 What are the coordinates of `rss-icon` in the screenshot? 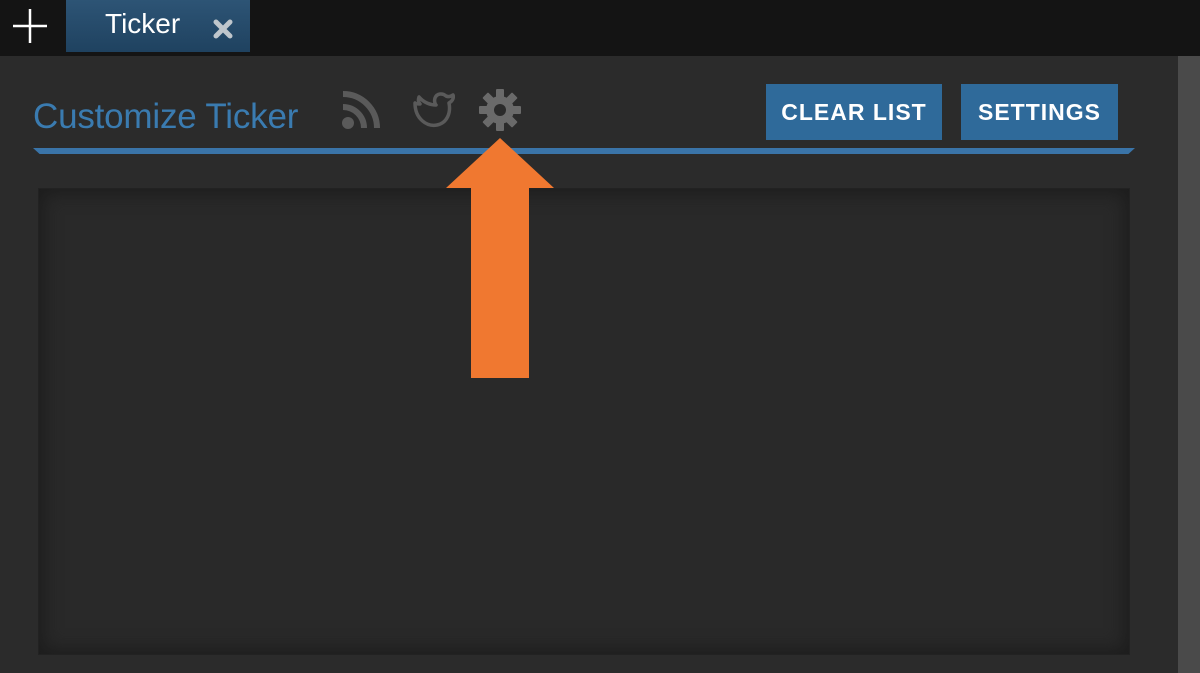 It's located at (361, 110).